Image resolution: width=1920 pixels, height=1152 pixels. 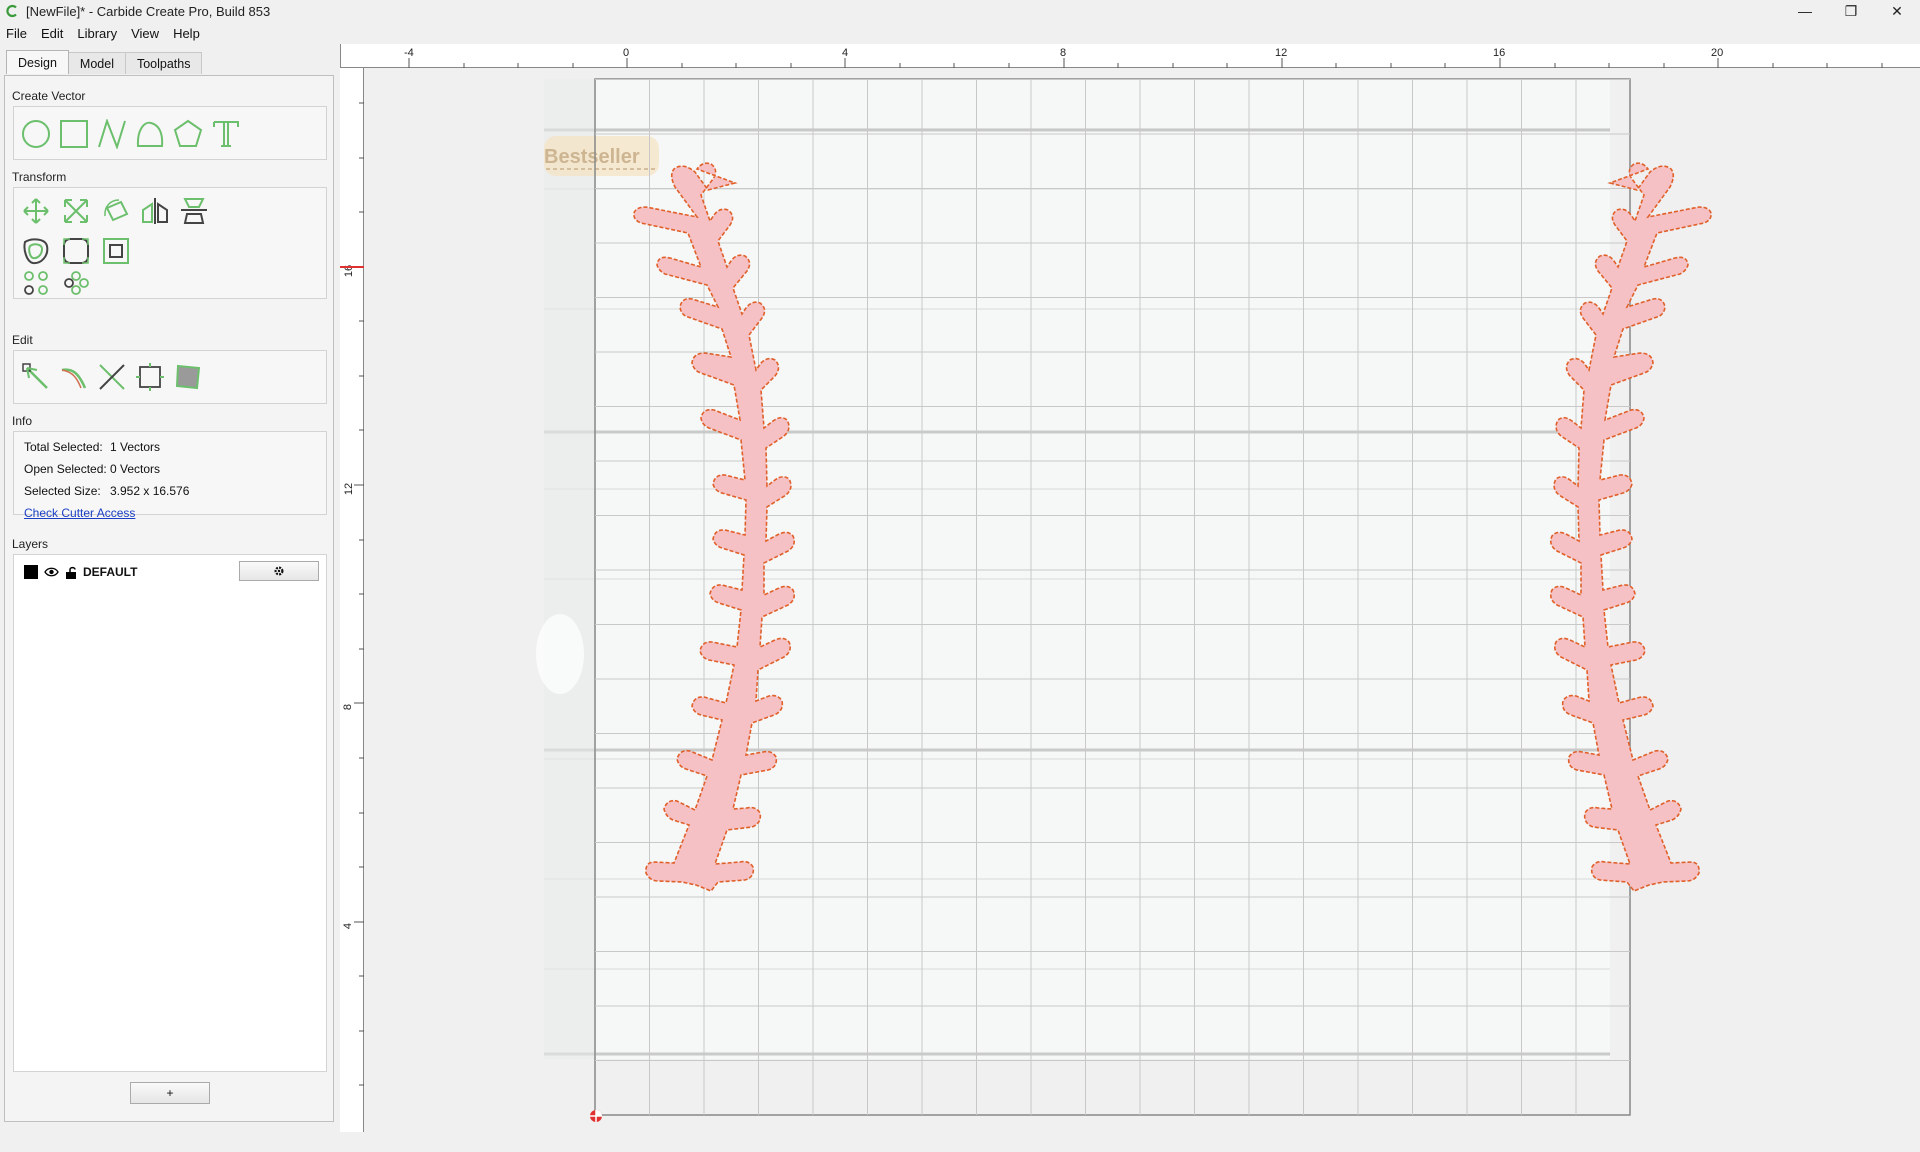 I want to click on text-icon, so click(x=226, y=134).